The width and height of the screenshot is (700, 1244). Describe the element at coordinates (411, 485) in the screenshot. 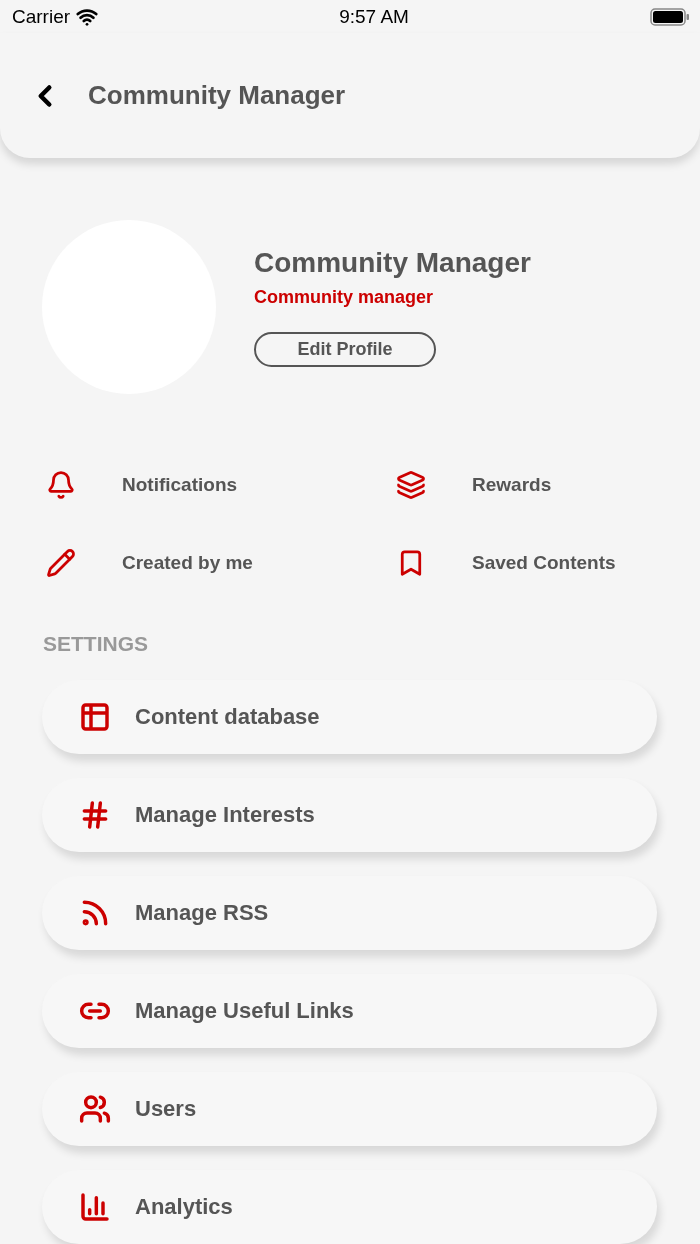

I see `layers-icon` at that location.